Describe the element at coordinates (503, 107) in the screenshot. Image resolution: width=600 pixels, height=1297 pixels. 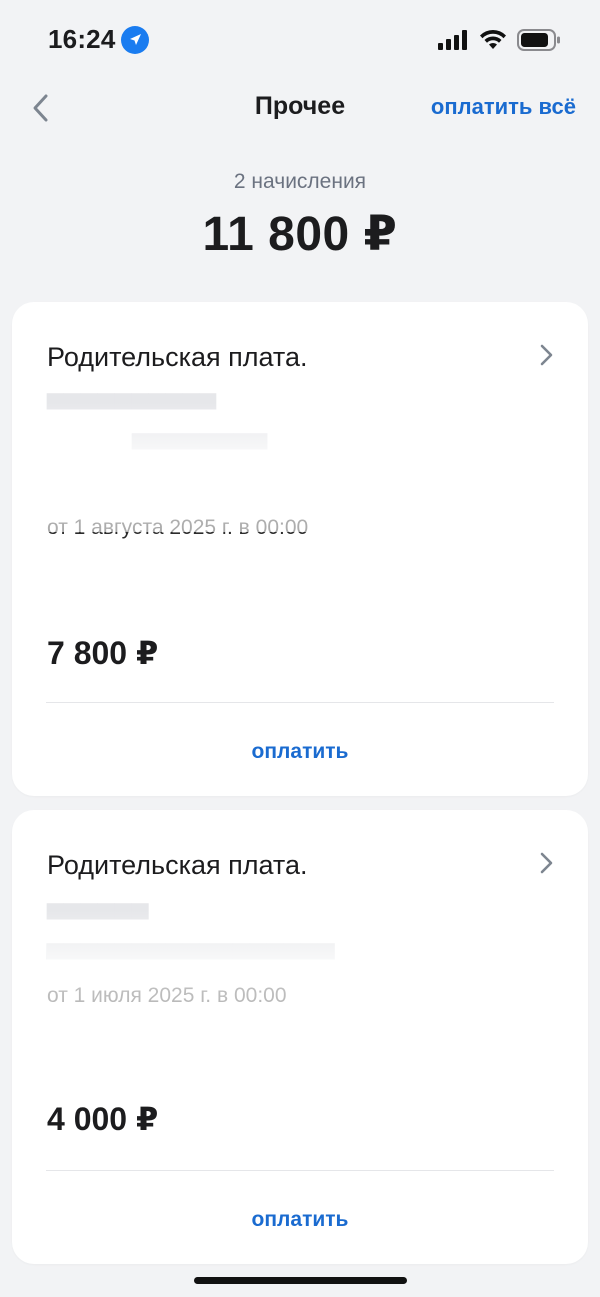
I see `pay-all-button: оплатить всё` at that location.